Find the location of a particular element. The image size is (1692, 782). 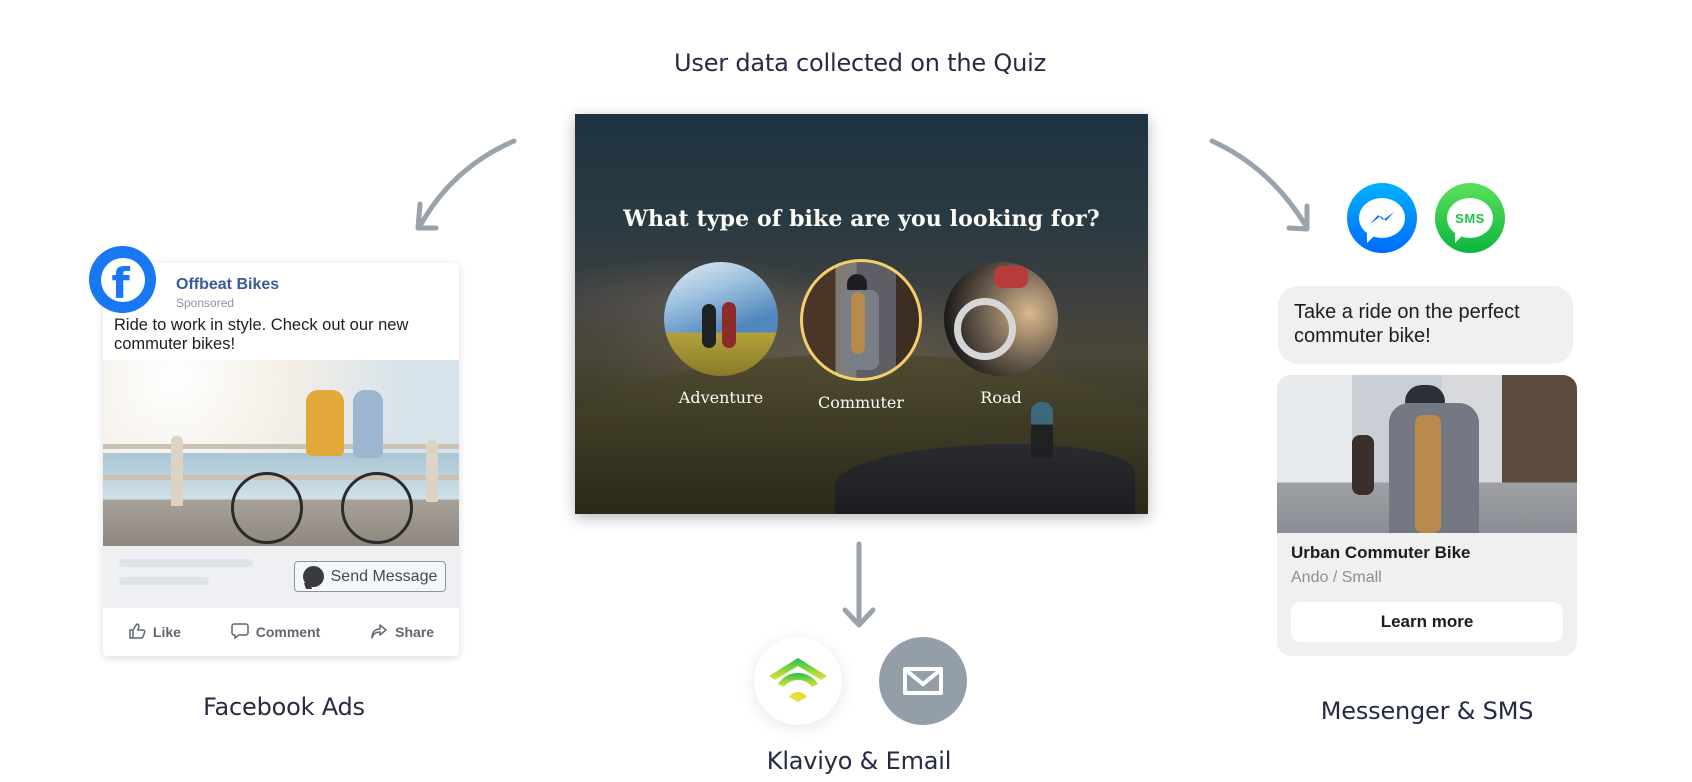

send-message-label: Send Message is located at coordinates (384, 576).